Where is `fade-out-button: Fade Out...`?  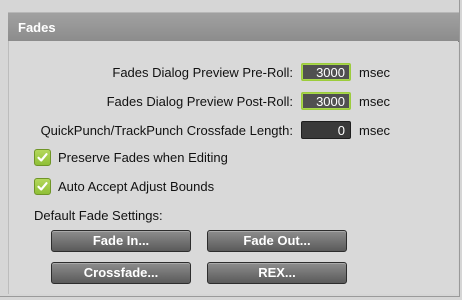
fade-out-button: Fade Out... is located at coordinates (277, 241).